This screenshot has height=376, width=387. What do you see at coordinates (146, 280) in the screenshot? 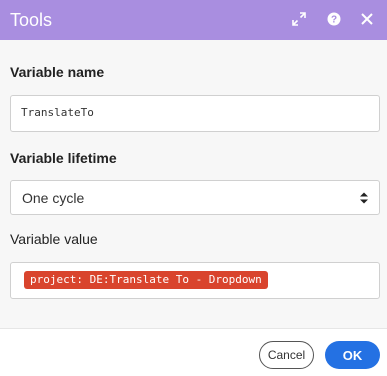
I see `variable-value-token: project: DE:Translate To - Dropdown` at bounding box center [146, 280].